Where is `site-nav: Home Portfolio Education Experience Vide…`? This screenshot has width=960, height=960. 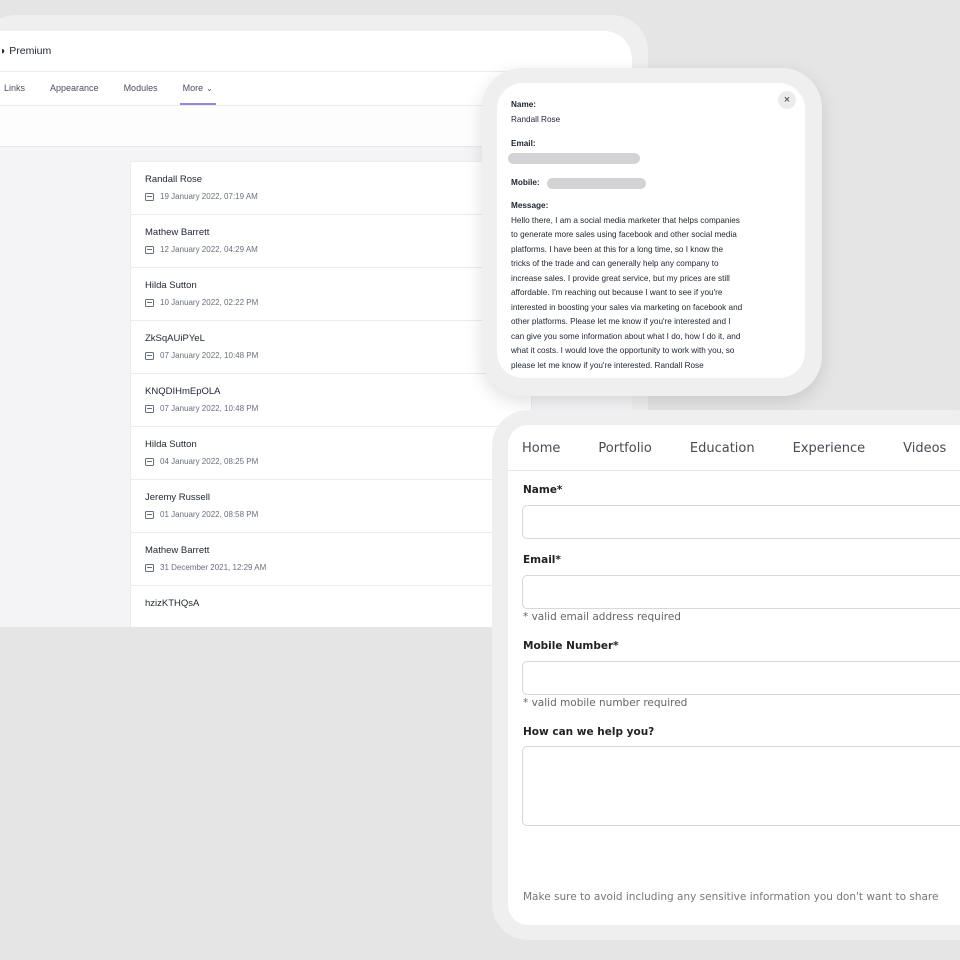 site-nav: Home Portfolio Education Experience Vide… is located at coordinates (741, 448).